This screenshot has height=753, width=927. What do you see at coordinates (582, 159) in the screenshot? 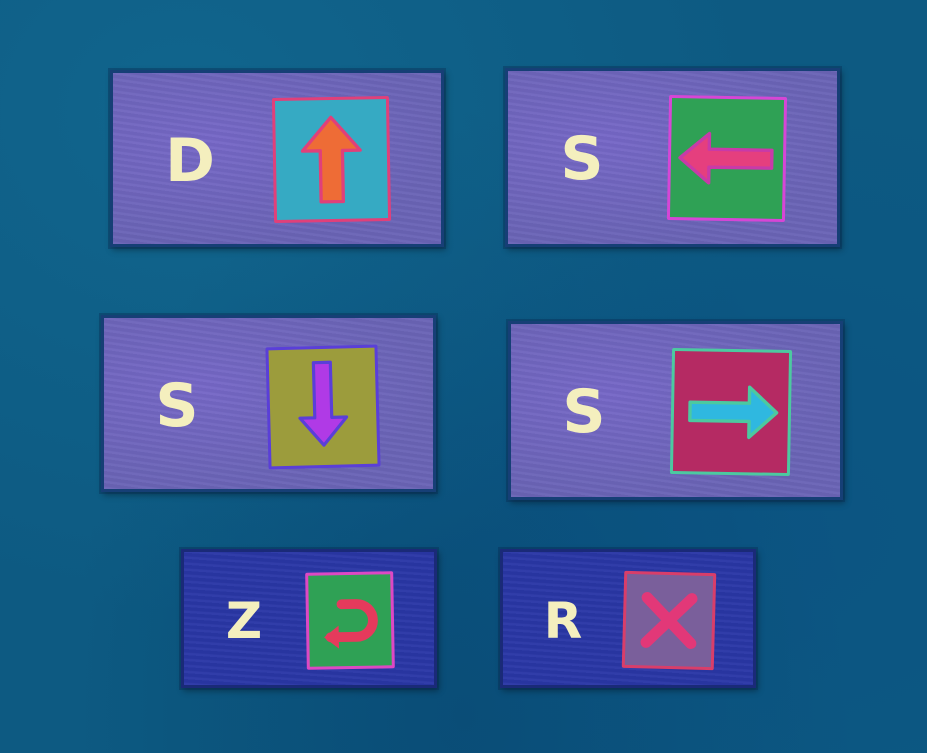
I see `key-label-left: S` at bounding box center [582, 159].